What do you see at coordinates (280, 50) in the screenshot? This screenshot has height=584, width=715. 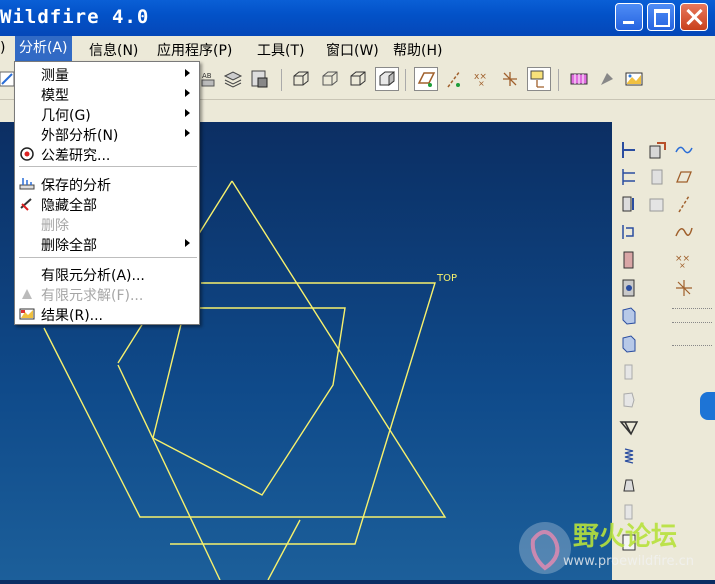 I see `menu-tools: 工具(T)` at bounding box center [280, 50].